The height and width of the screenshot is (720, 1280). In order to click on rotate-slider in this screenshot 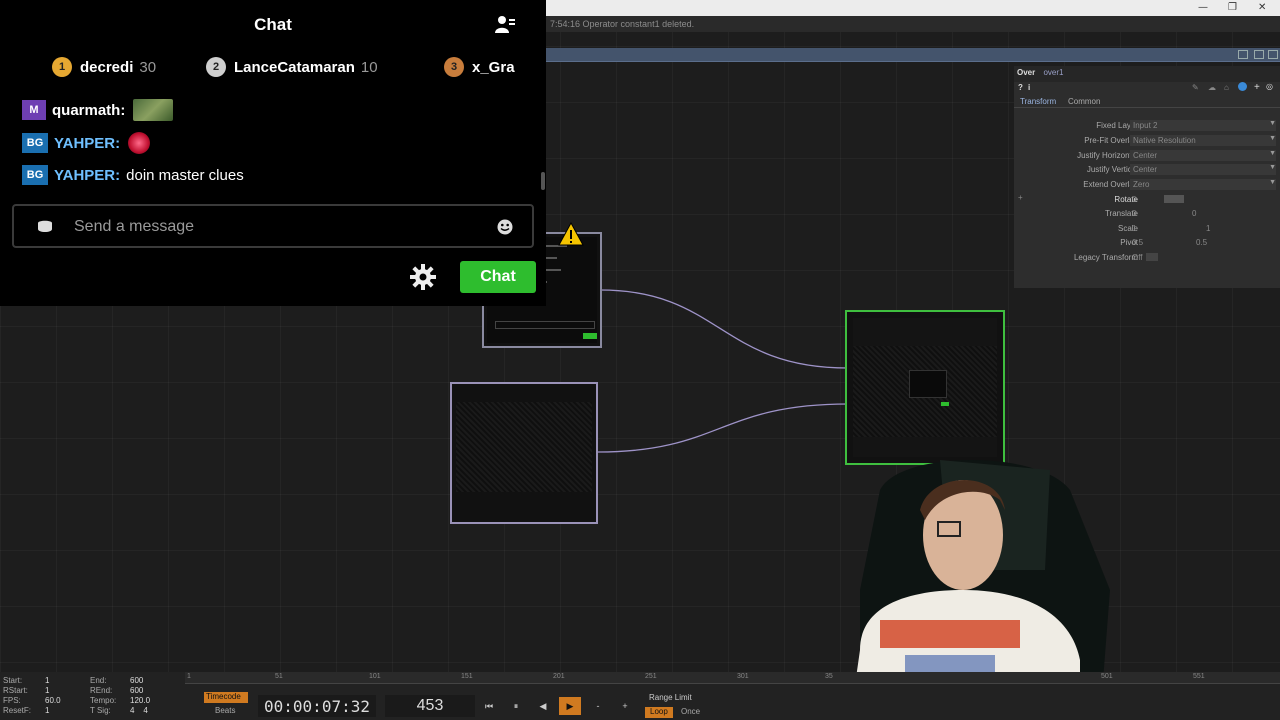, I will do `click(1174, 199)`.